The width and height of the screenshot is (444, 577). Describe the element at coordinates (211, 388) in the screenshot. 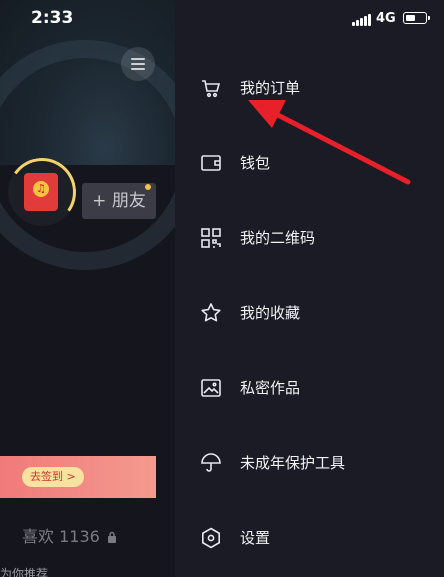

I see `private-image-icon` at that location.